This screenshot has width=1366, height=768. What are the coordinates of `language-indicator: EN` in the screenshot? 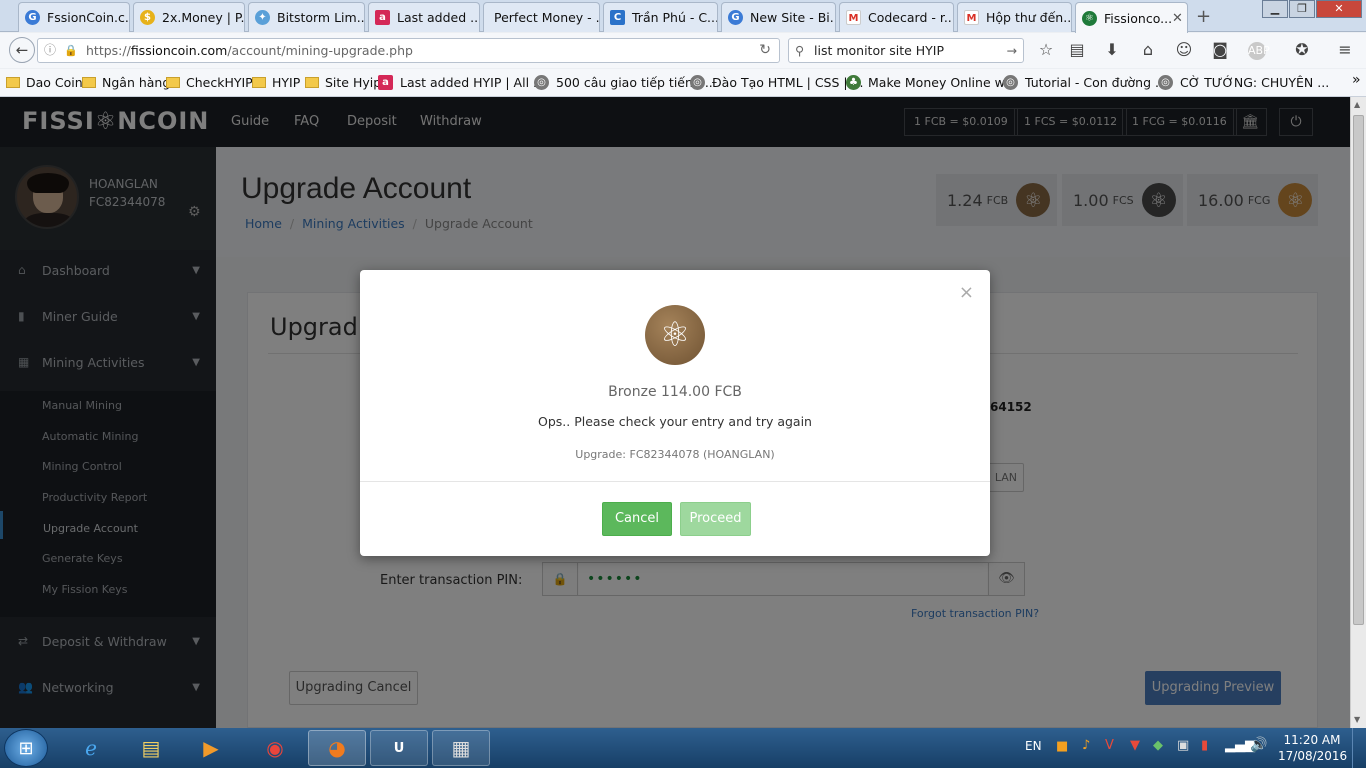 It's located at (1033, 746).